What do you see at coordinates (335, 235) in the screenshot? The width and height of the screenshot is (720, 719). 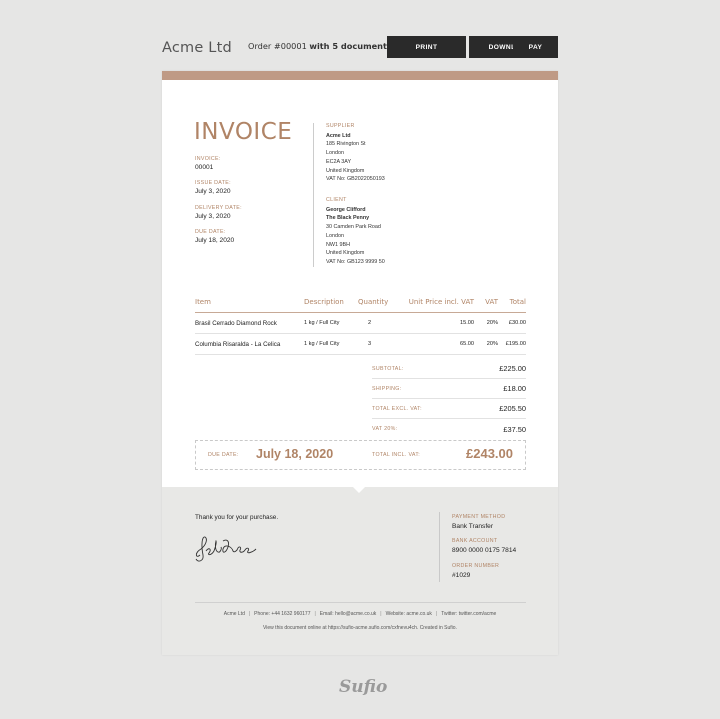 I see `client-address-line: London` at bounding box center [335, 235].